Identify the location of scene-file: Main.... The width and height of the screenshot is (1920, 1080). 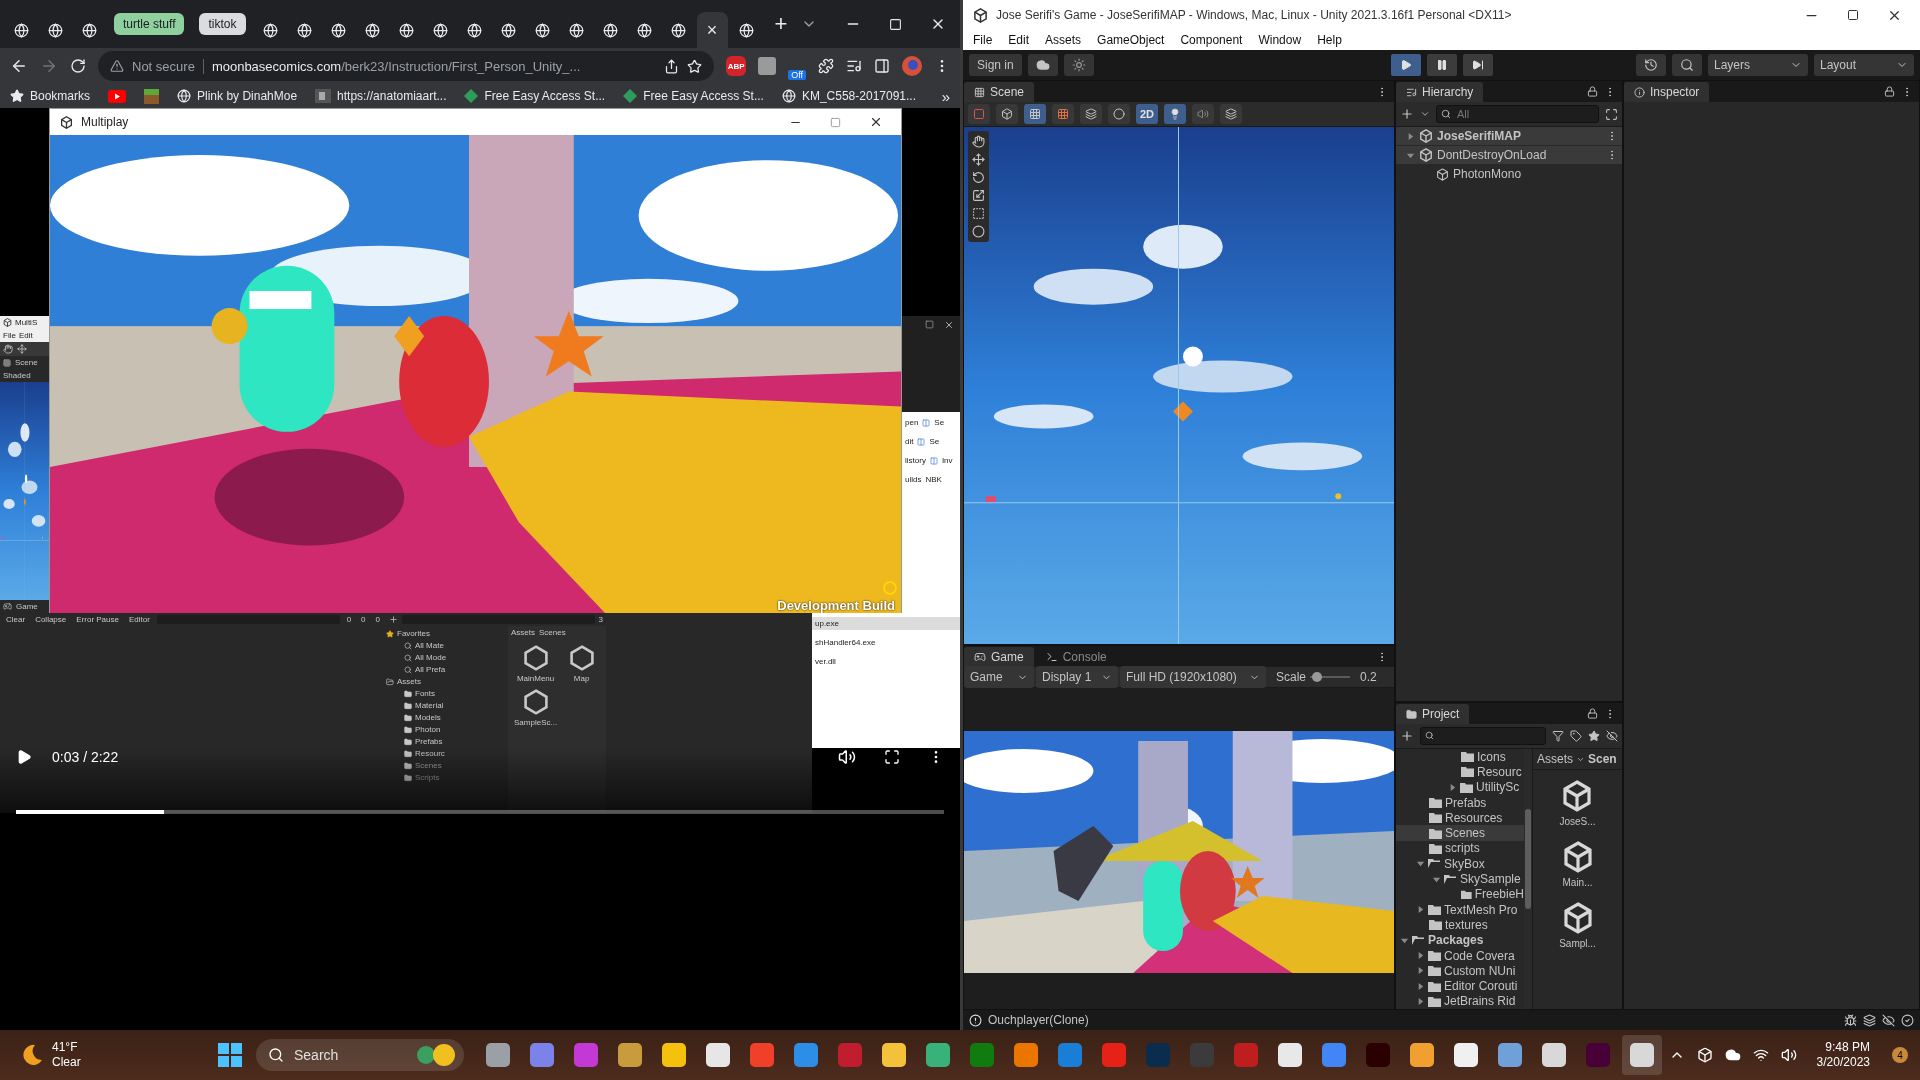
(1577, 864).